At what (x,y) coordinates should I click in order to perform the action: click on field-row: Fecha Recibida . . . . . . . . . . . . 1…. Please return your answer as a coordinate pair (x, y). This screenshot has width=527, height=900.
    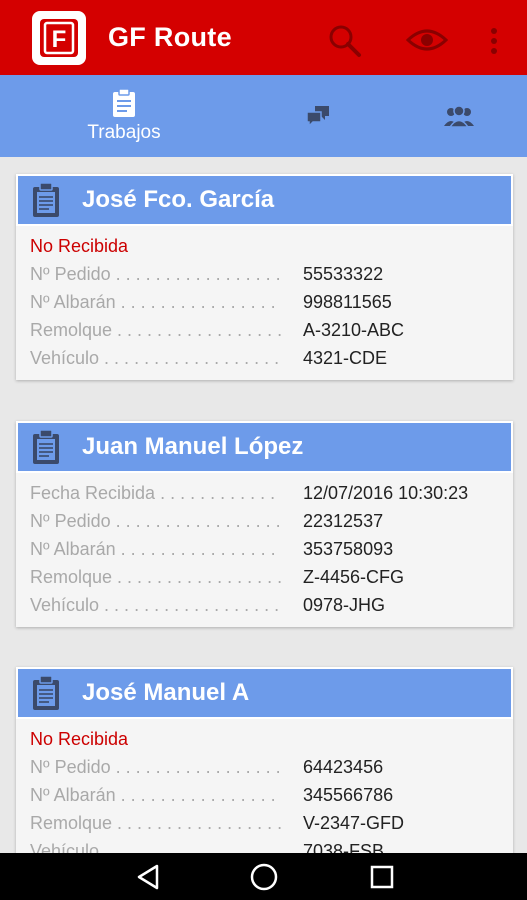
    Looking at the image, I should click on (271, 493).